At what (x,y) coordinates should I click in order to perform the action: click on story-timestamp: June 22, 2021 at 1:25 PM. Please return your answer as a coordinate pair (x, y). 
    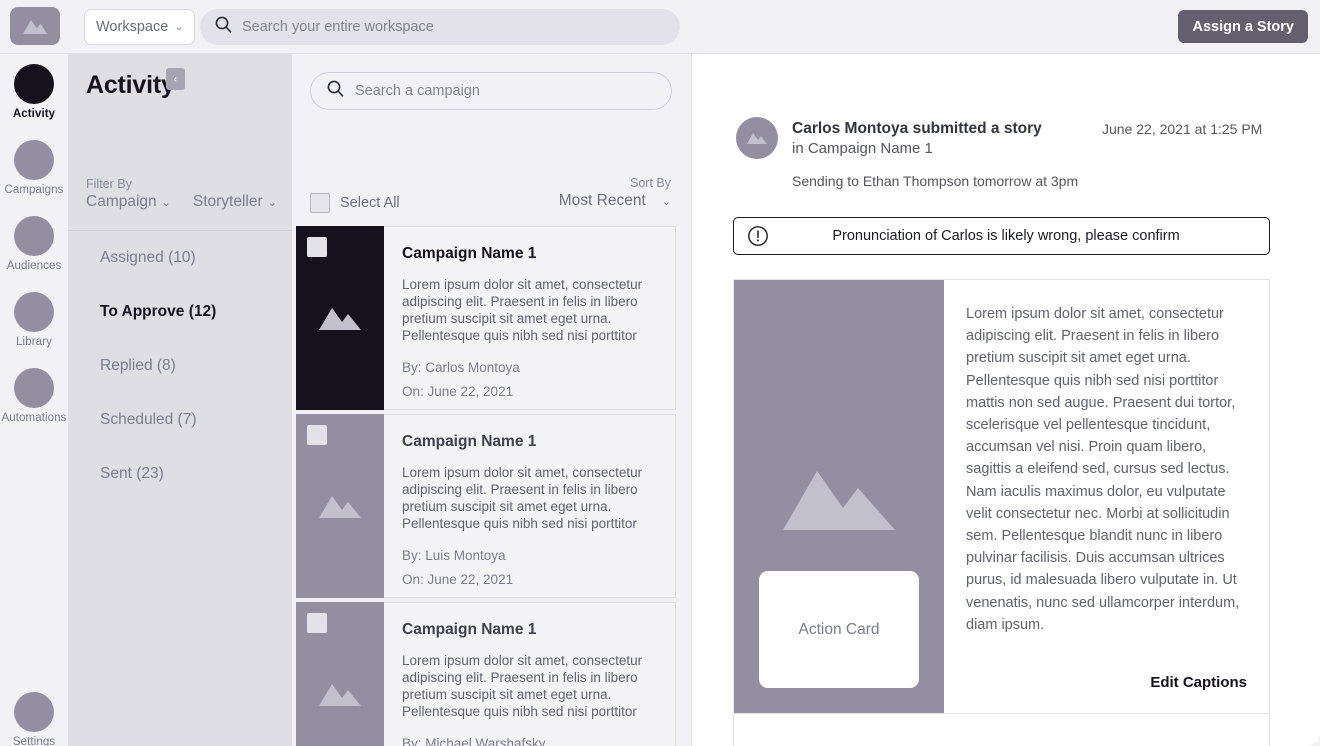
    Looking at the image, I should click on (1182, 129).